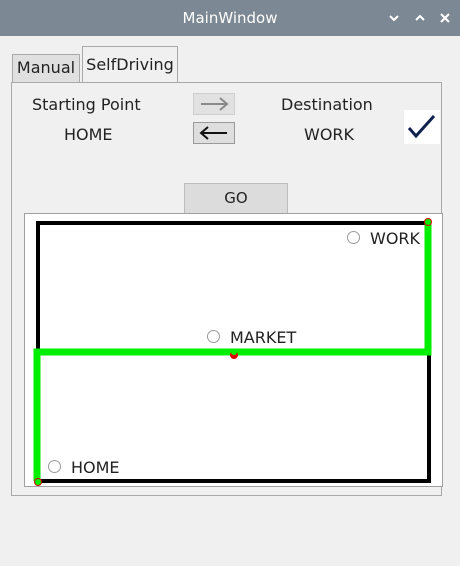 The height and width of the screenshot is (566, 460). I want to click on work-radio, so click(353, 237).